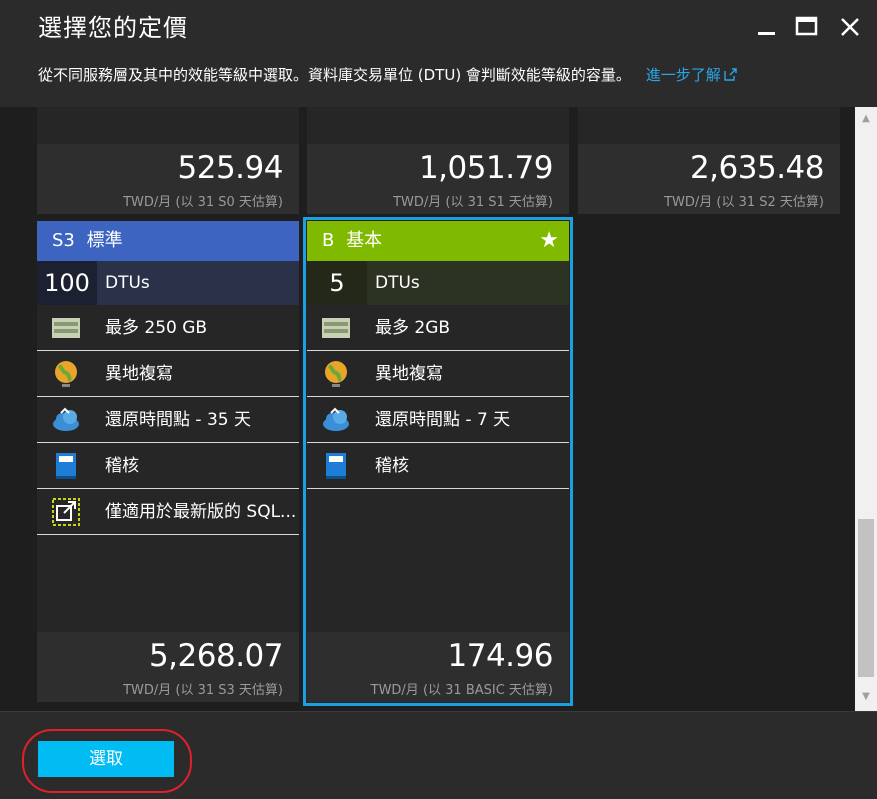 The height and width of the screenshot is (799, 877). Describe the element at coordinates (500, 656) in the screenshot. I see `price-value: 174.96` at that location.